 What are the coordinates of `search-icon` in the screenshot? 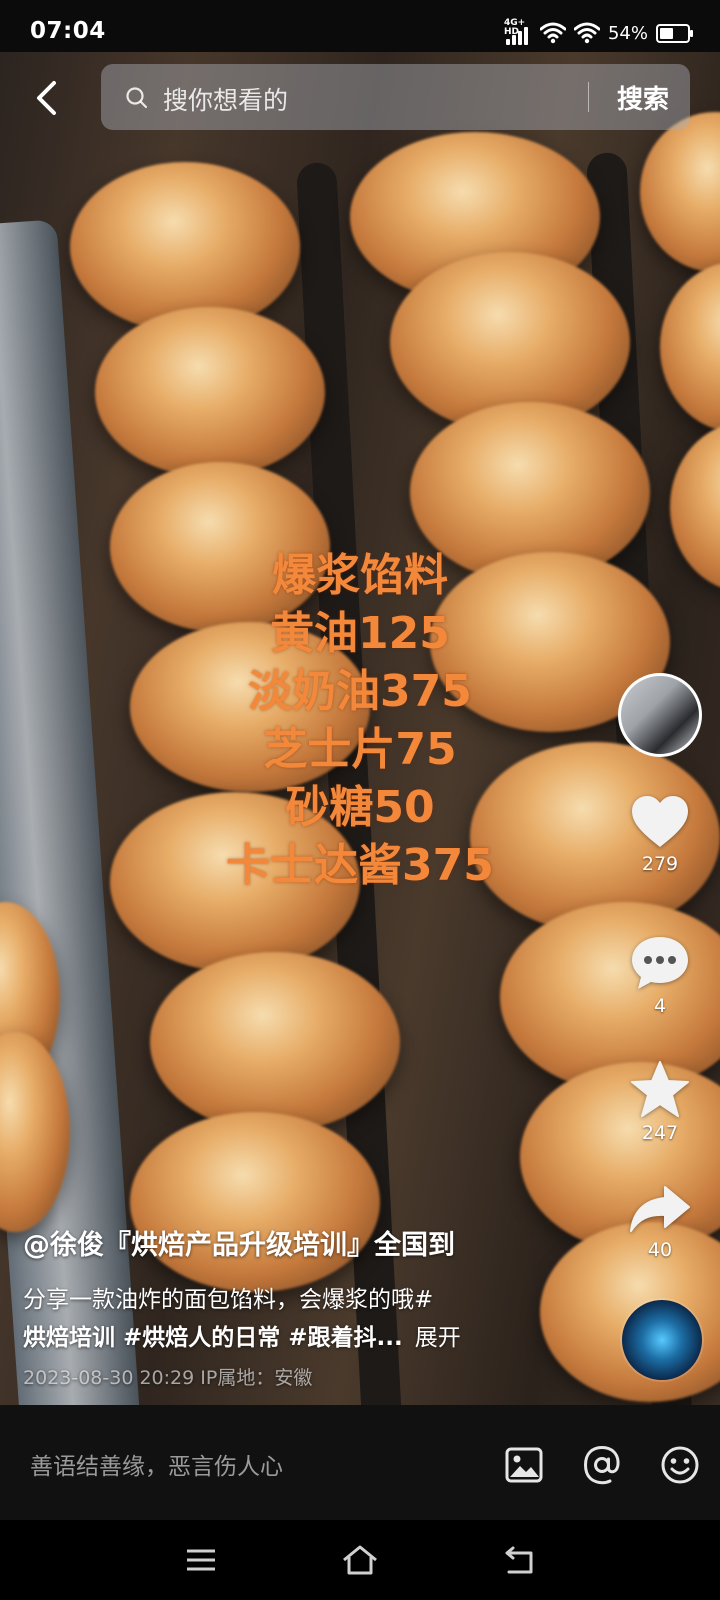 It's located at (137, 98).